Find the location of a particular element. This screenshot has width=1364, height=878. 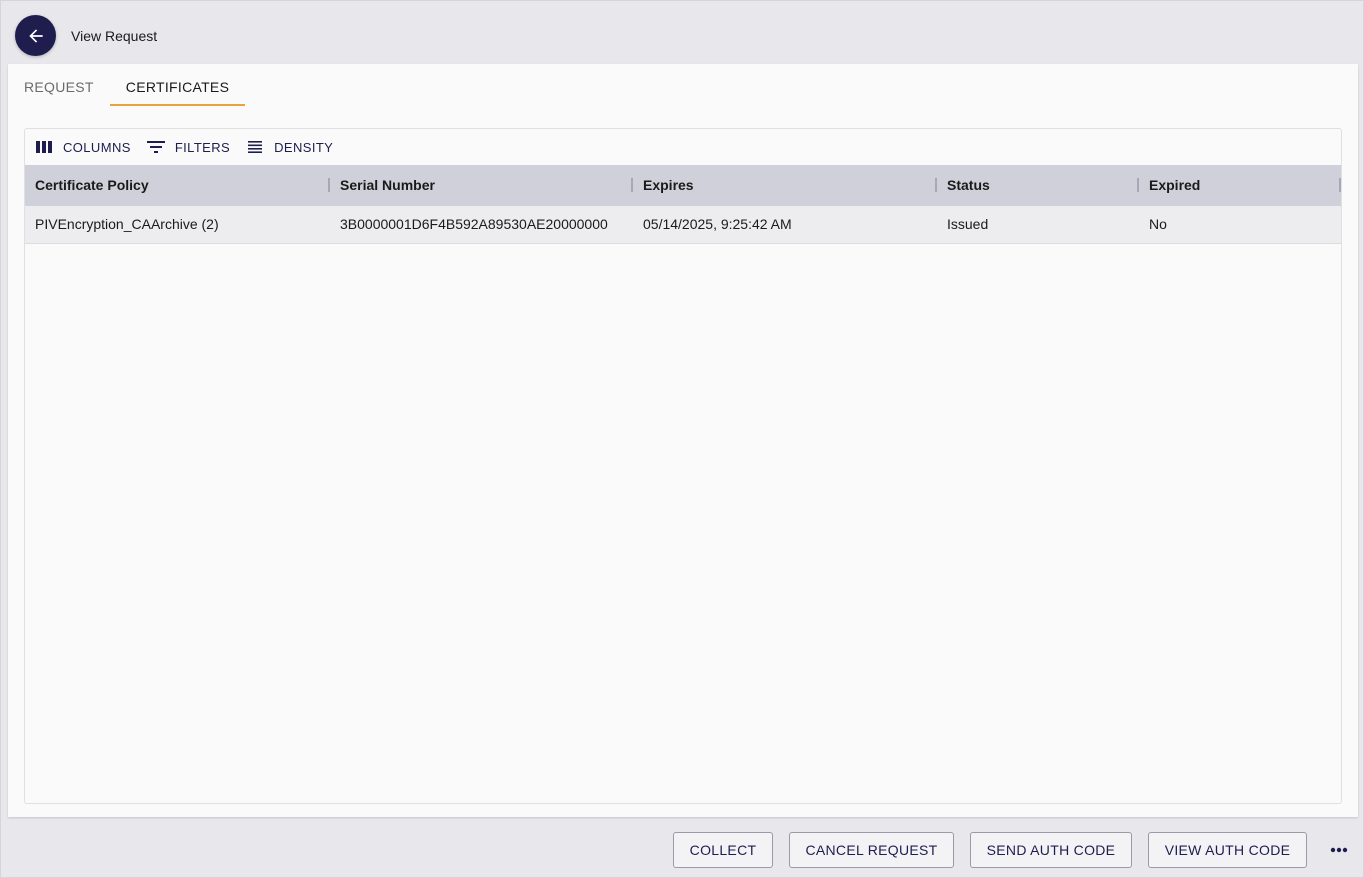

tab-certificates: CERTIFICATES is located at coordinates (177, 85).